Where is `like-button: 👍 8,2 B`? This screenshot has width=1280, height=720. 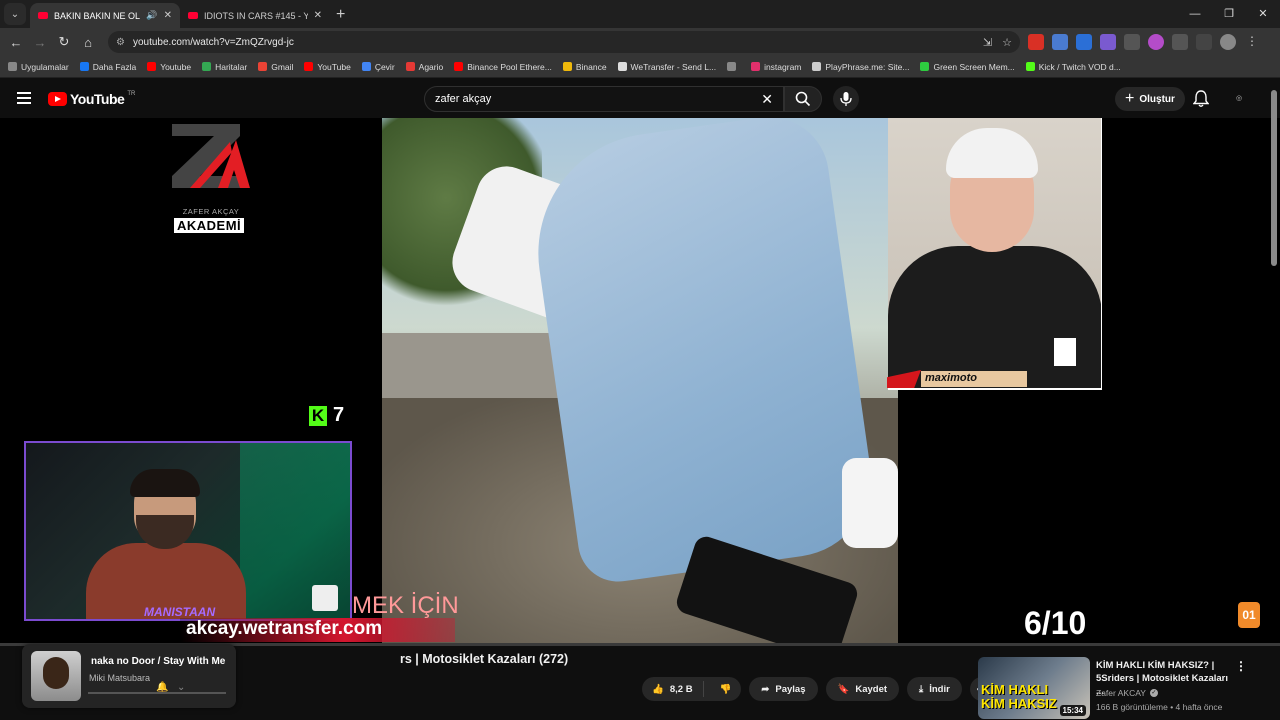 like-button: 👍 8,2 B is located at coordinates (673, 689).